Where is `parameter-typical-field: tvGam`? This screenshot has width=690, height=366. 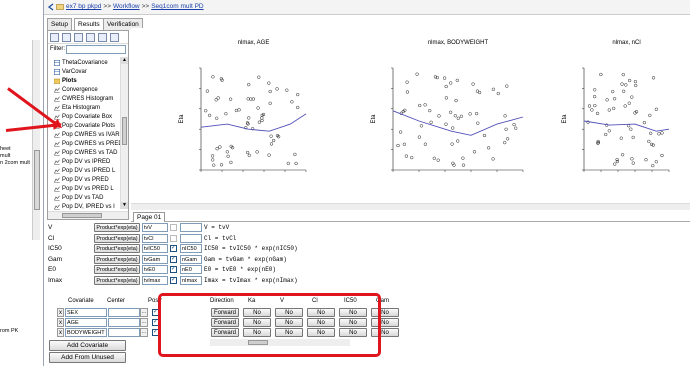
parameter-typical-field: tvGam is located at coordinates (155, 259).